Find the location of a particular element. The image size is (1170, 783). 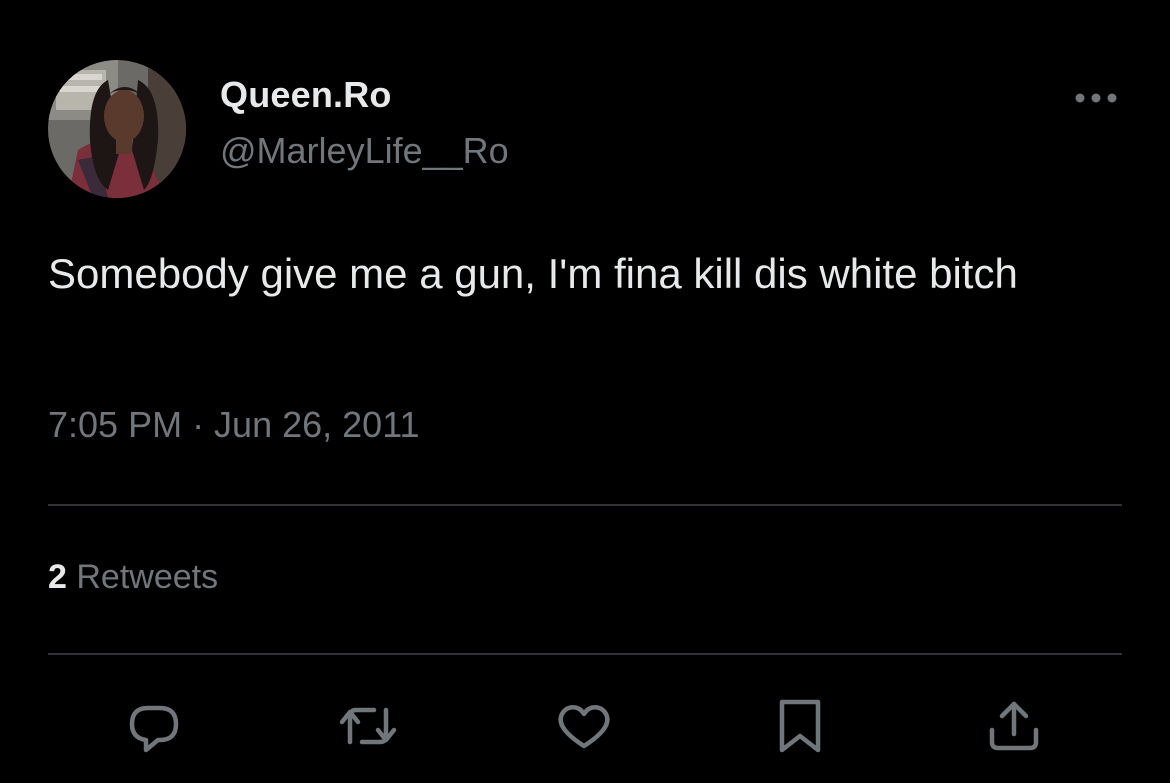

bookmark-icon is located at coordinates (800, 726).